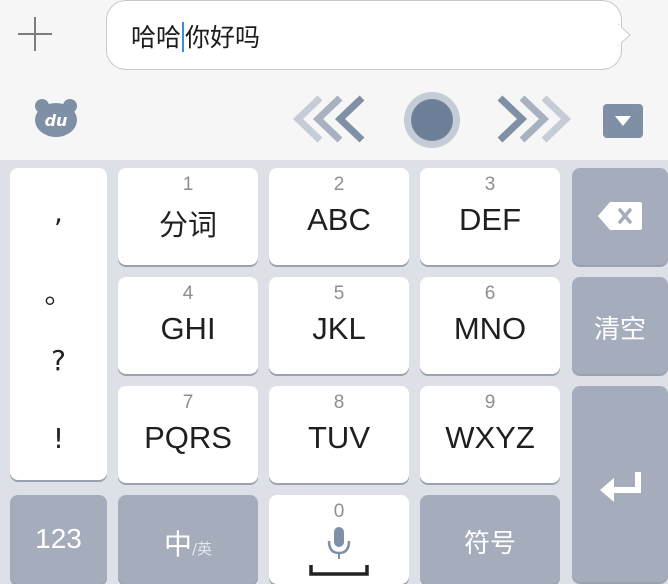 Image resolution: width=668 pixels, height=584 pixels. What do you see at coordinates (58, 324) in the screenshot?
I see `punctuation-key: , 。 ? !` at bounding box center [58, 324].